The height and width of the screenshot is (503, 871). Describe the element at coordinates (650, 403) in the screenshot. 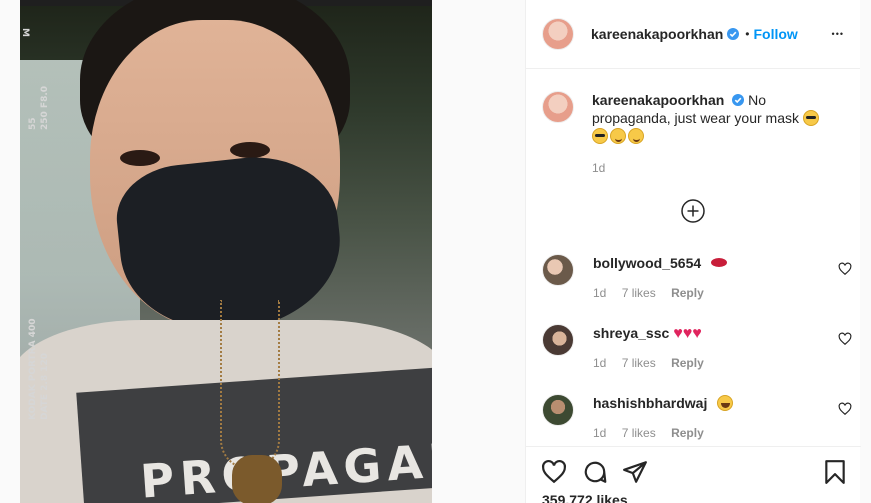

I see `comment-username: hashishbhardwaj` at that location.